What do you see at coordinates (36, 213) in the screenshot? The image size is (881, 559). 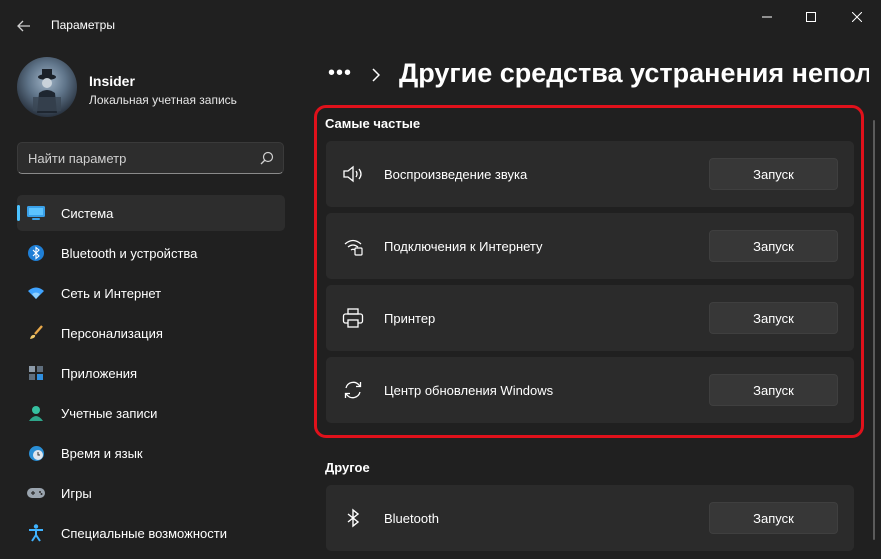 I see `system-icon` at bounding box center [36, 213].